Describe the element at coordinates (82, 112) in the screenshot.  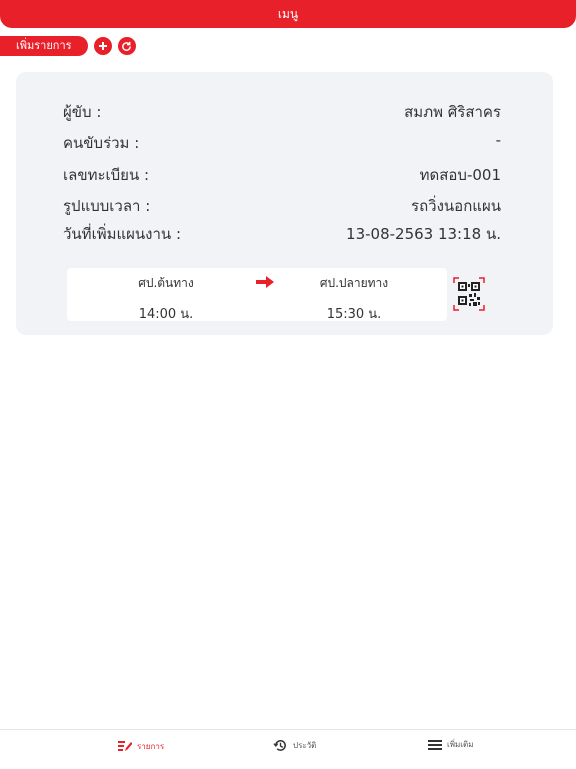
I see `driver-label: ผู้ขับ :` at that location.